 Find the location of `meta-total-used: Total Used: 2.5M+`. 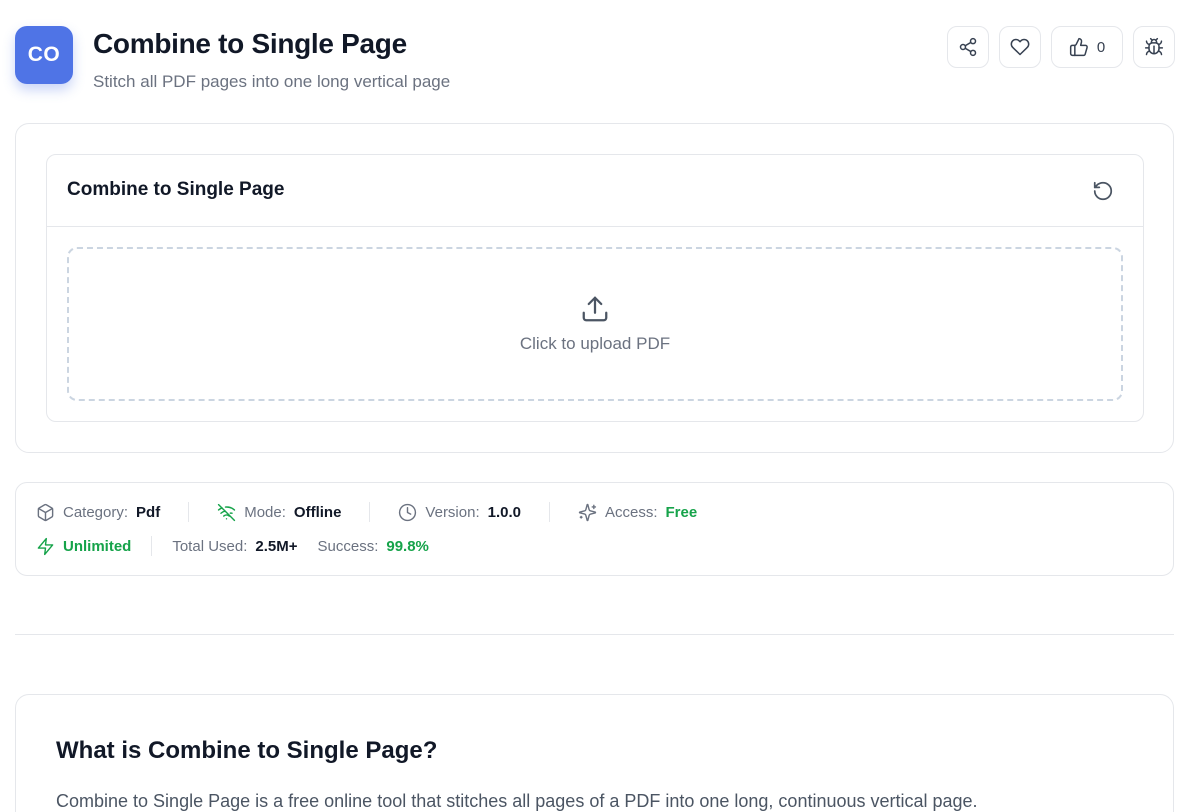

meta-total-used: Total Used: 2.5M+ is located at coordinates (234, 546).